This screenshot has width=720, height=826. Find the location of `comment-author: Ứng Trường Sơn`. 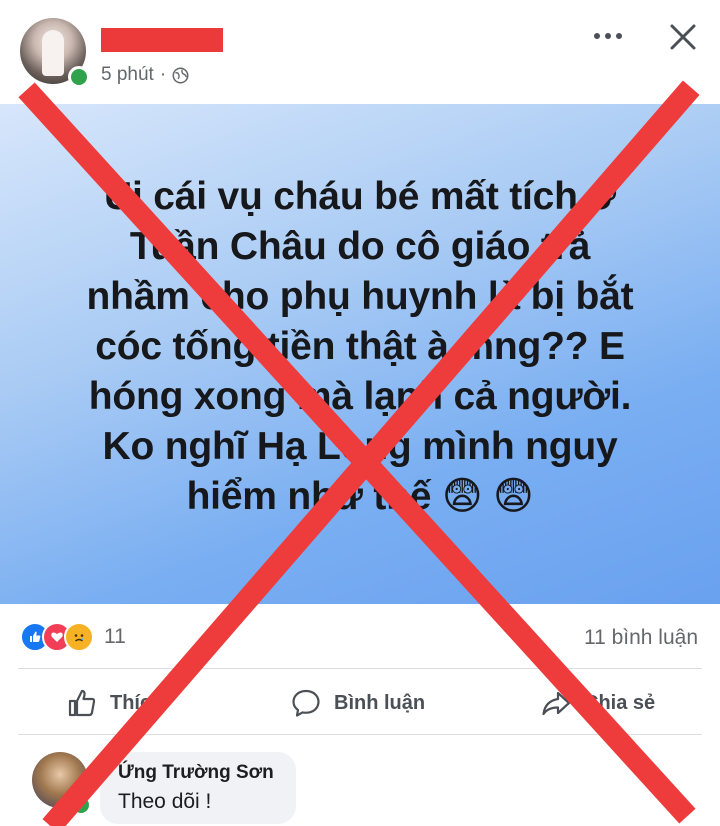

comment-author: Ứng Trường Sơn is located at coordinates (196, 773).